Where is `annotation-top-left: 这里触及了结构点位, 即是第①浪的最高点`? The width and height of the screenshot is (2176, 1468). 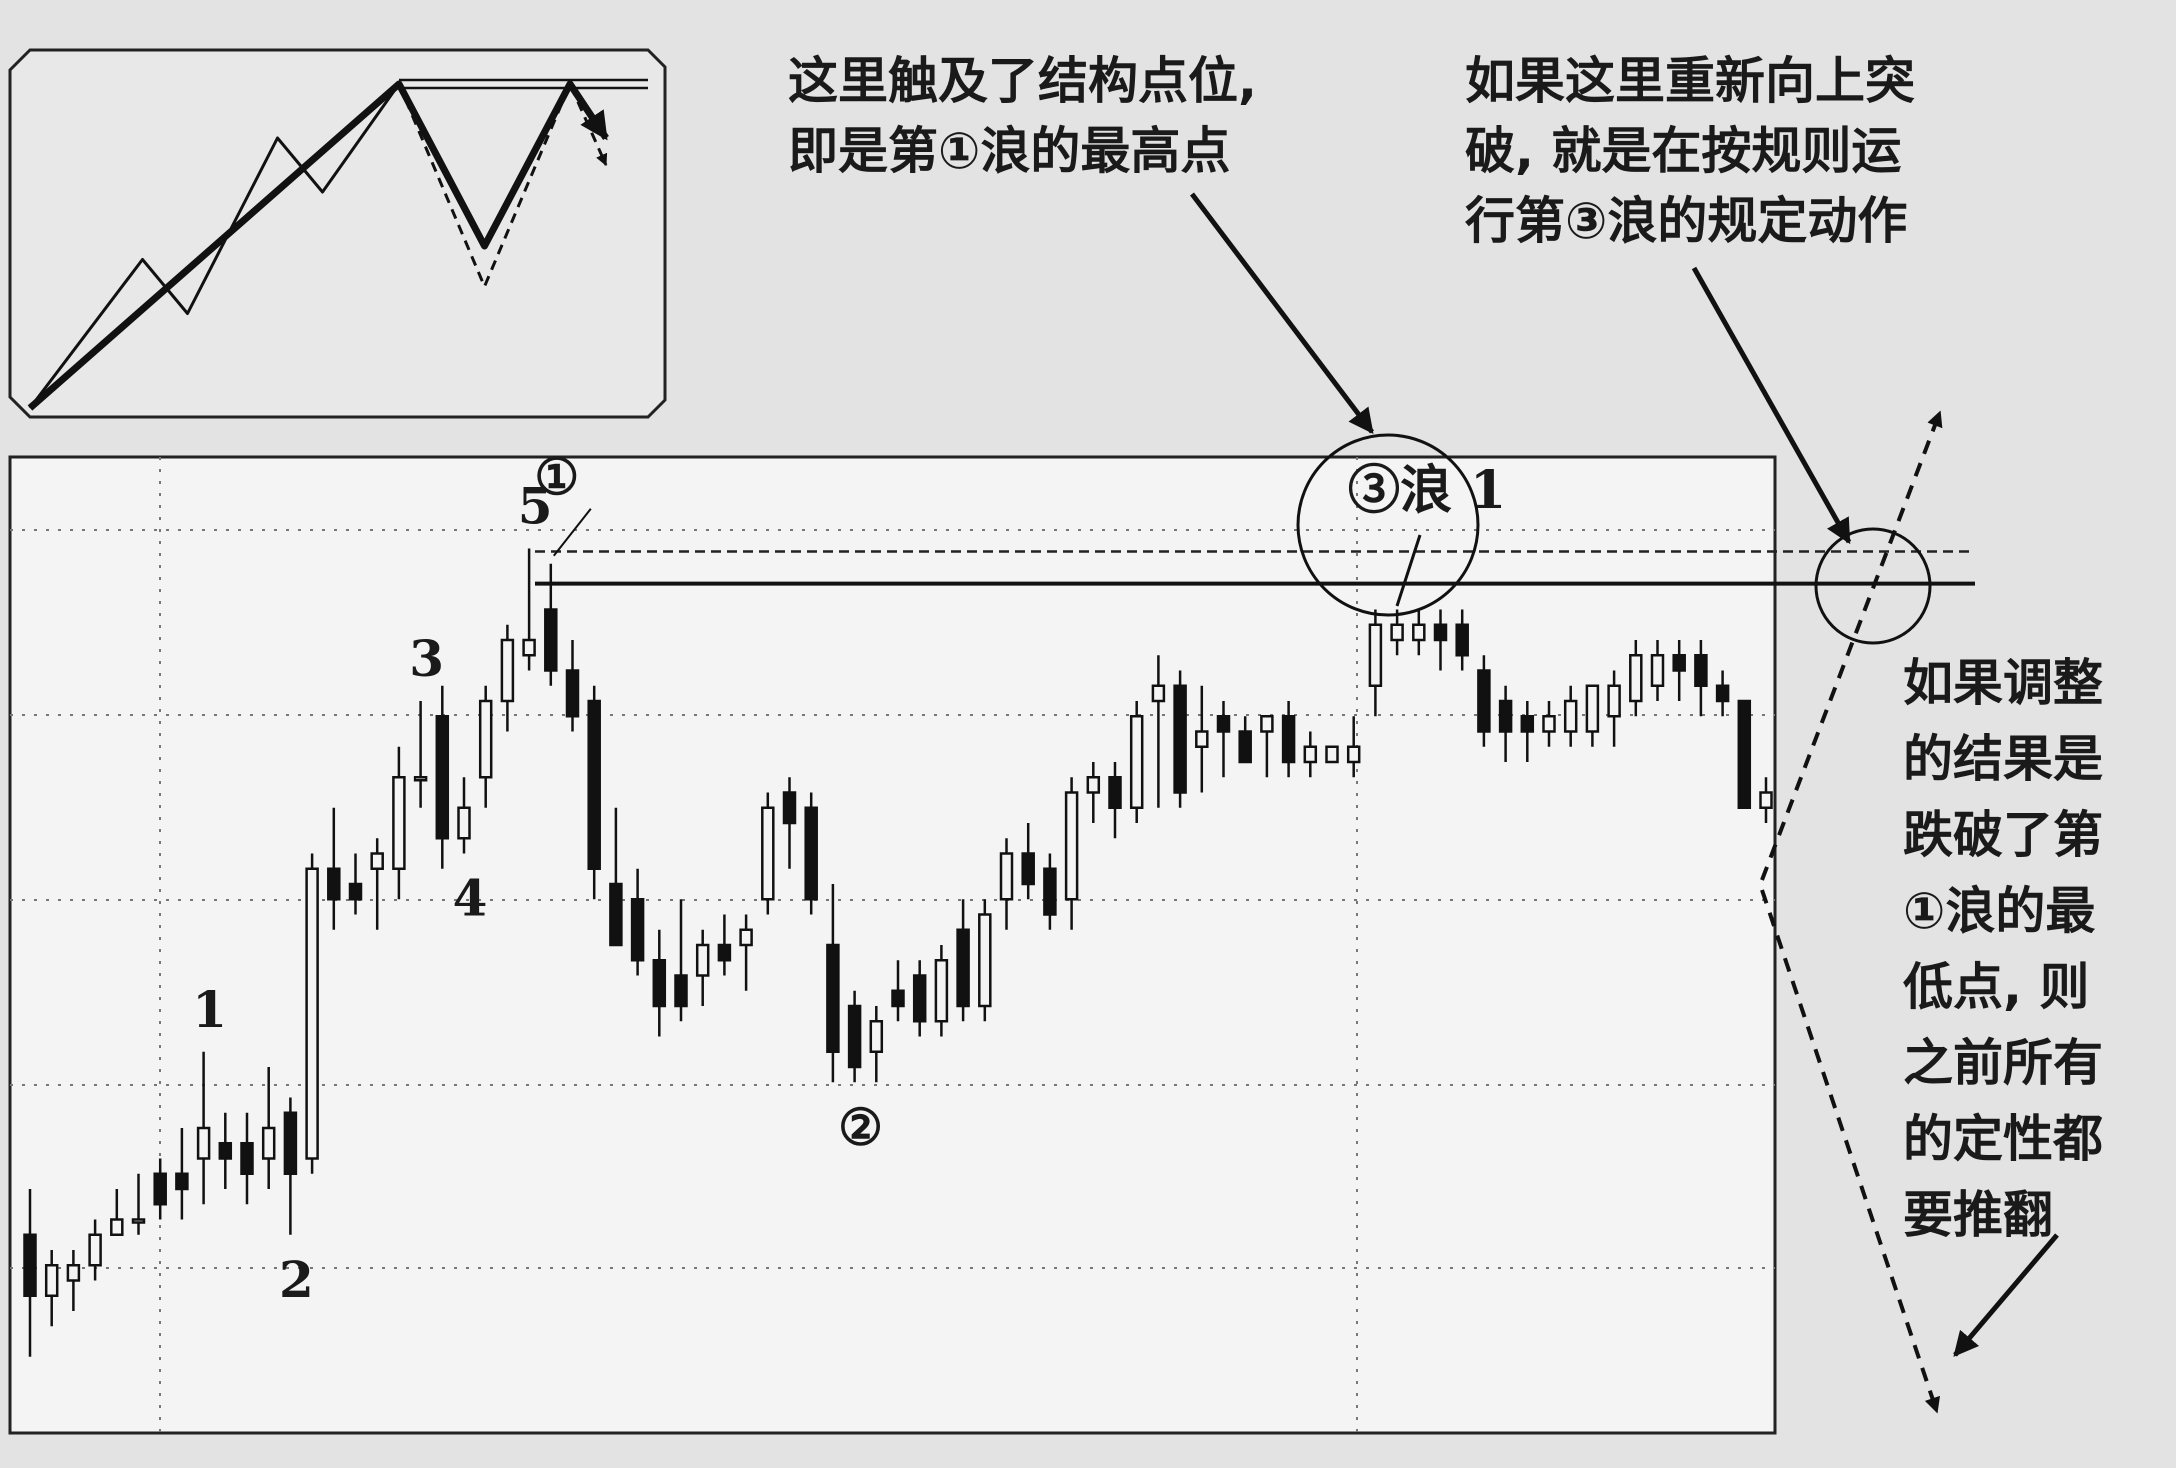 annotation-top-left: 这里触及了结构点位, 即是第①浪的最高点 is located at coordinates (1022, 116).